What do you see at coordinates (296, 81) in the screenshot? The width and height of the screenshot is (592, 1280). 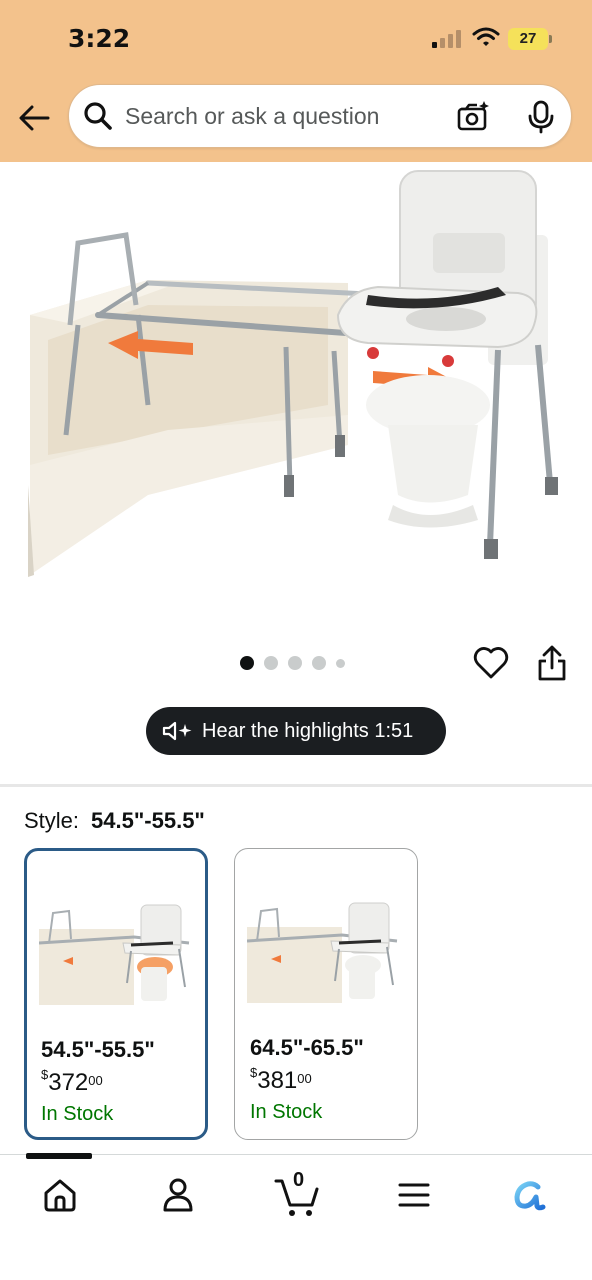 I see `header: 3:22 27` at bounding box center [296, 81].